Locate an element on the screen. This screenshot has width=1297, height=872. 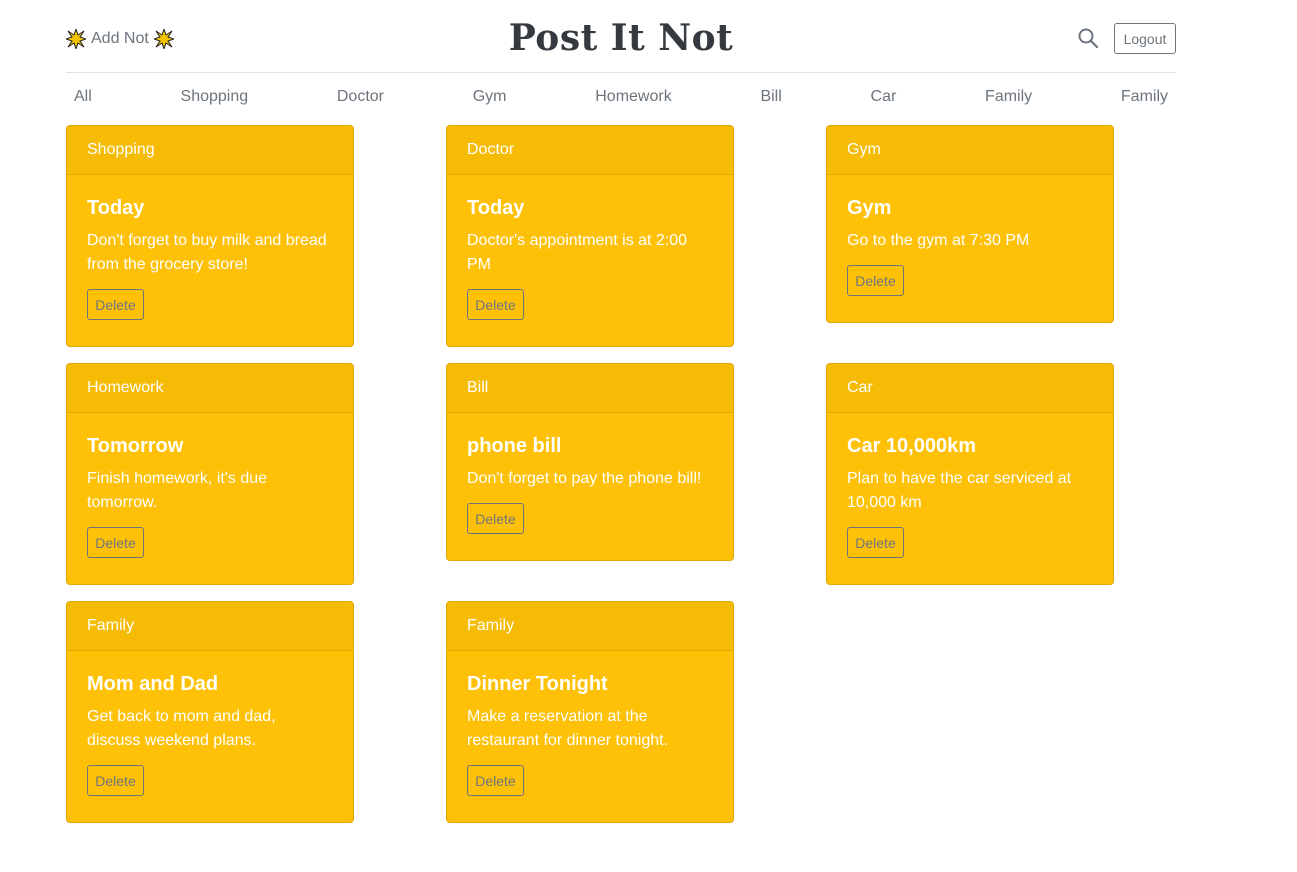
note-category: Bill is located at coordinates (590, 388).